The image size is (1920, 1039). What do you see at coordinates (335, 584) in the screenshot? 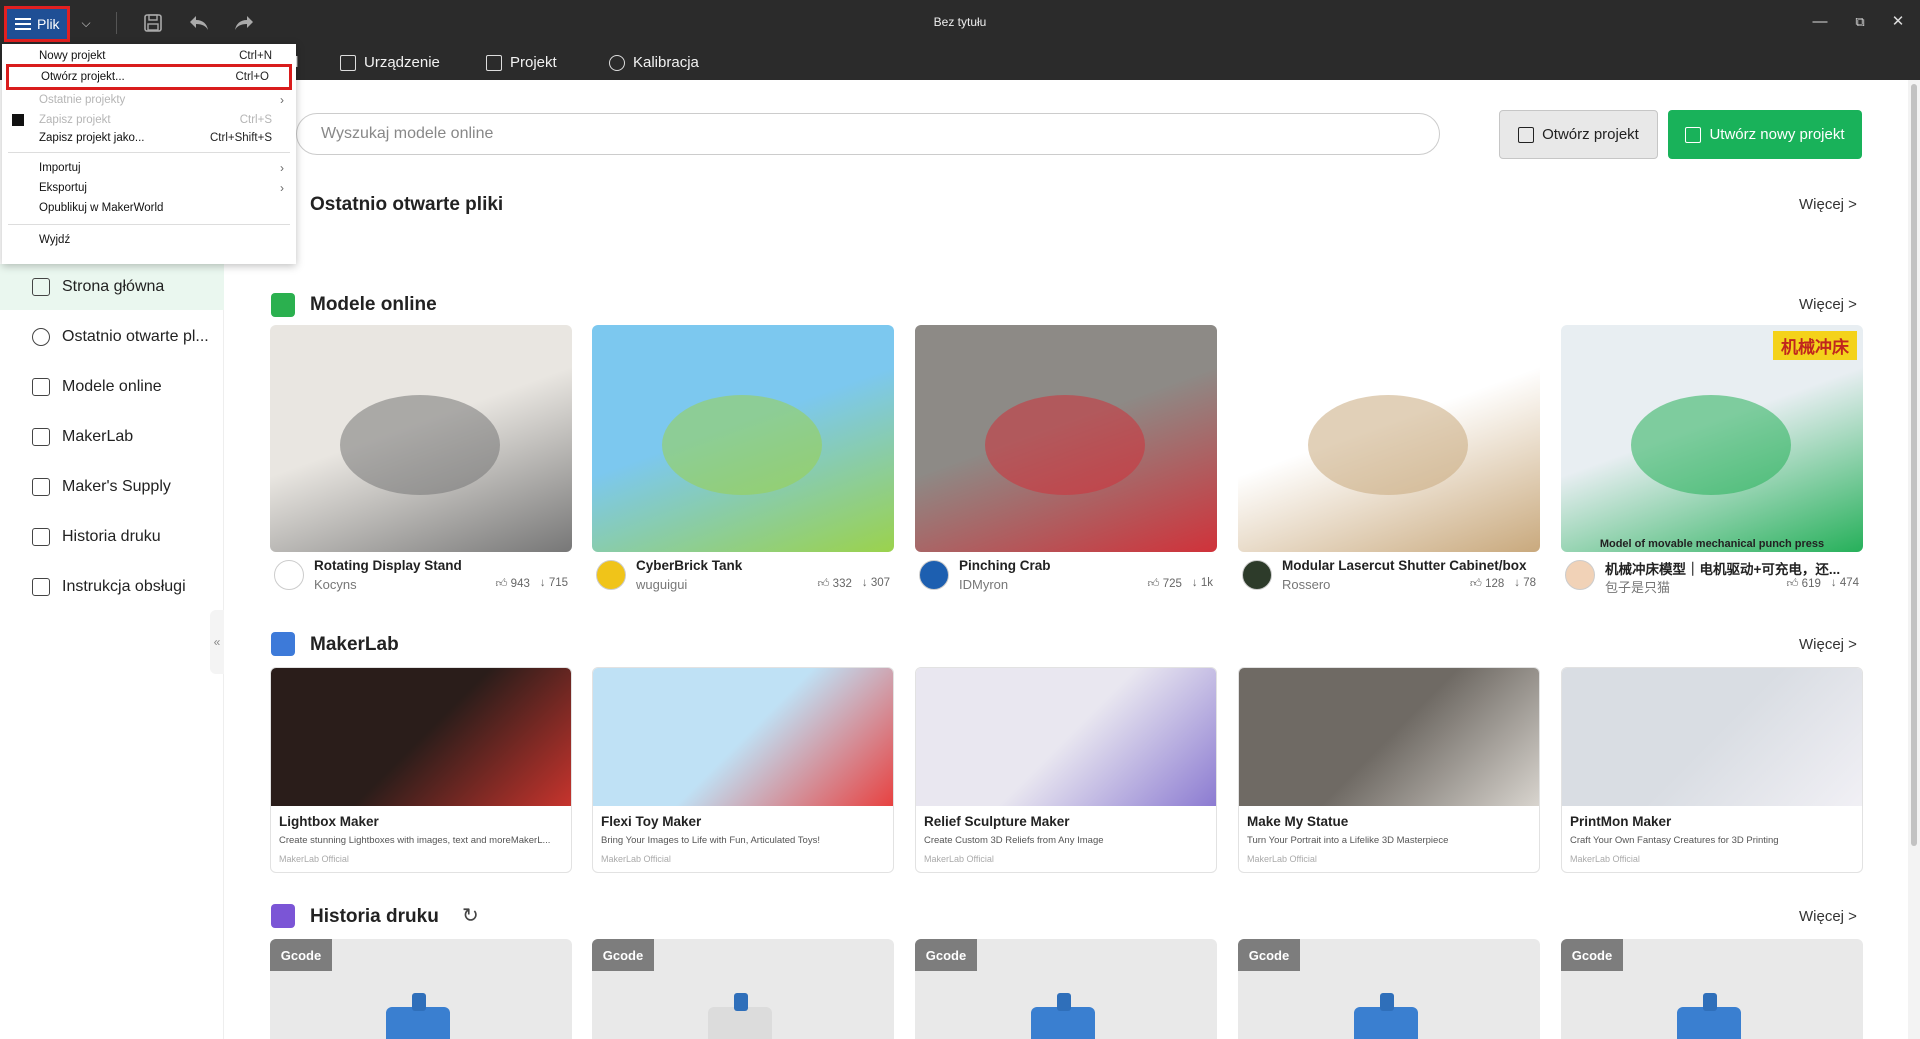
I see `model-author: Kocyns` at bounding box center [335, 584].